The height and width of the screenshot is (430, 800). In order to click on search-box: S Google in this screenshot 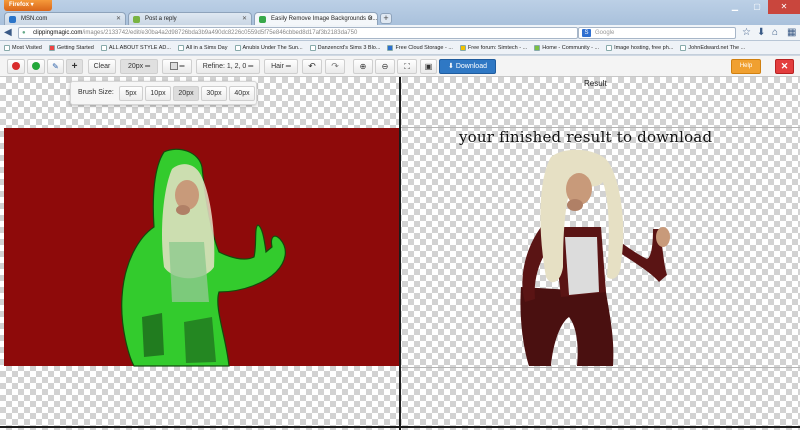, I will do `click(657, 33)`.